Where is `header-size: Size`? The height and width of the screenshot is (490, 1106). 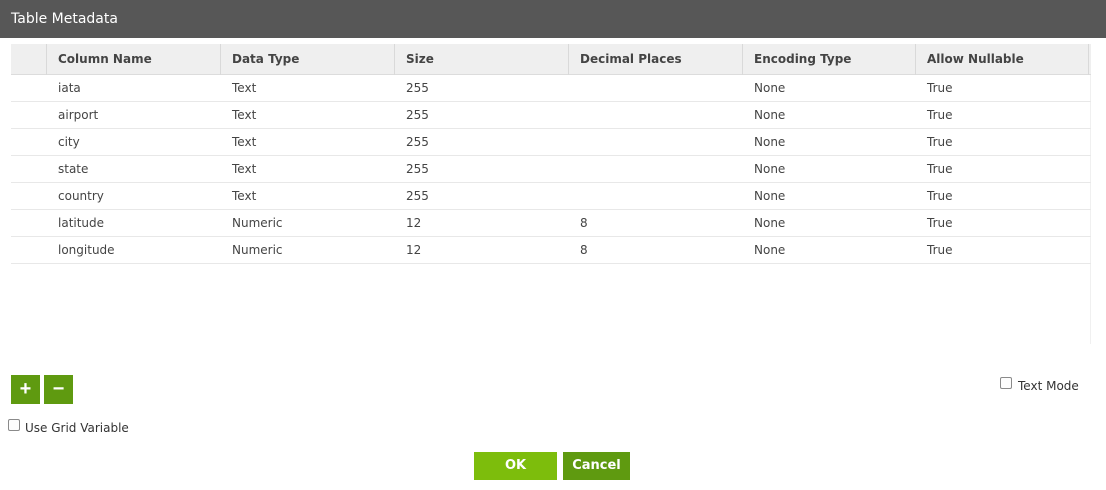
header-size: Size is located at coordinates (482, 59).